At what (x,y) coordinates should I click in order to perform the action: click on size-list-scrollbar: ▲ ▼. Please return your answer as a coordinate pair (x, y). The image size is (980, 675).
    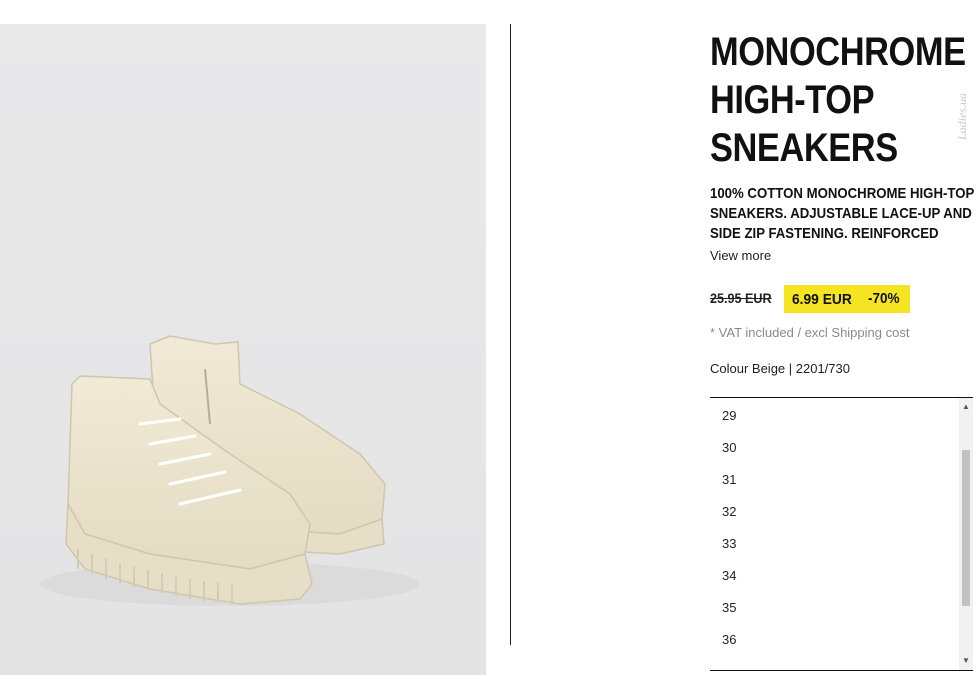
    Looking at the image, I should click on (966, 534).